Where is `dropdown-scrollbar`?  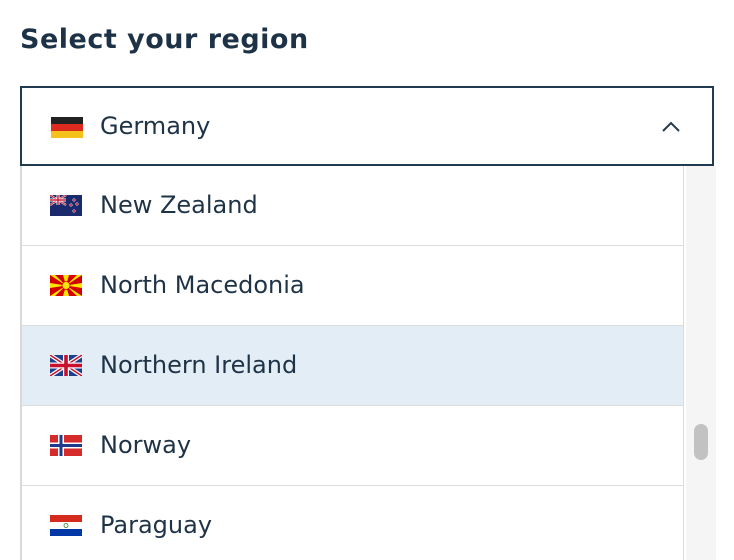
dropdown-scrollbar is located at coordinates (701, 363).